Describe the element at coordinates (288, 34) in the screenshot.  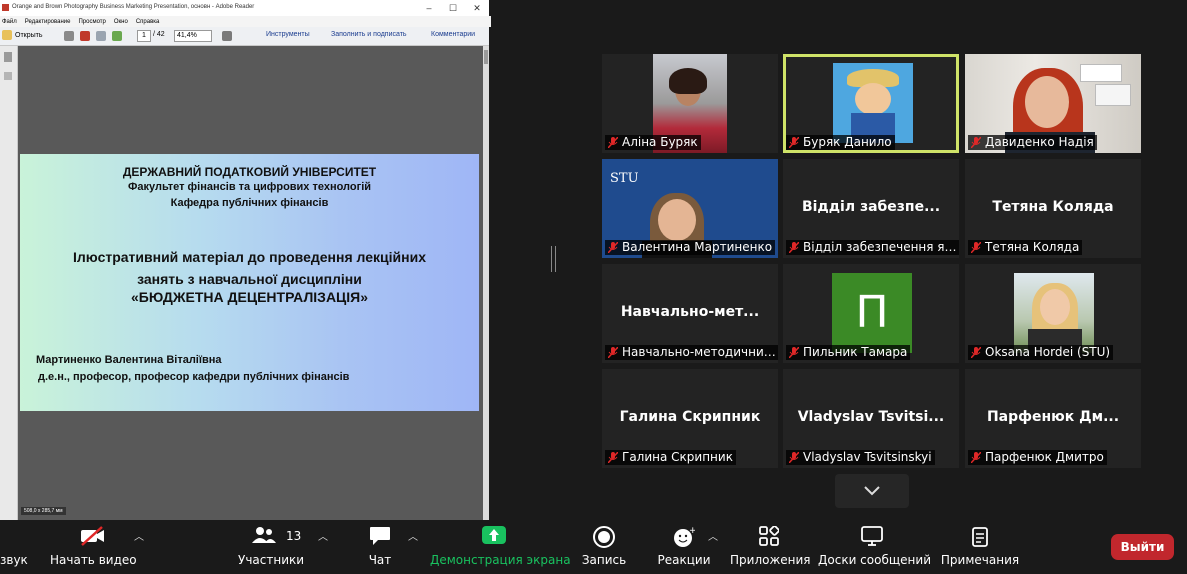
I see `tools-button: Инструменты` at that location.